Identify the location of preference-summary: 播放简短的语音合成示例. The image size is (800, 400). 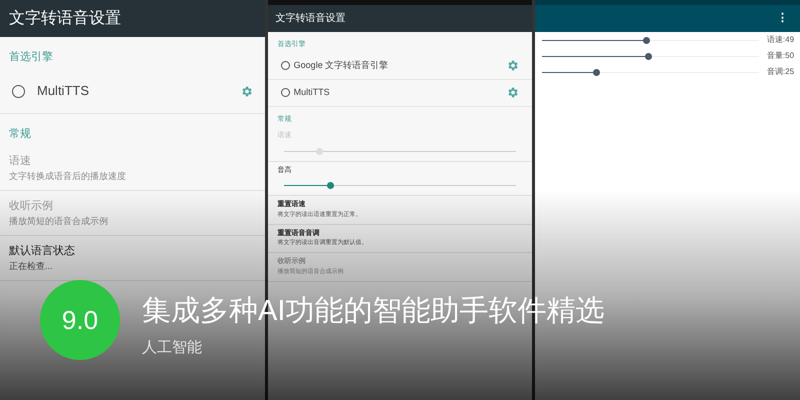
(59, 221).